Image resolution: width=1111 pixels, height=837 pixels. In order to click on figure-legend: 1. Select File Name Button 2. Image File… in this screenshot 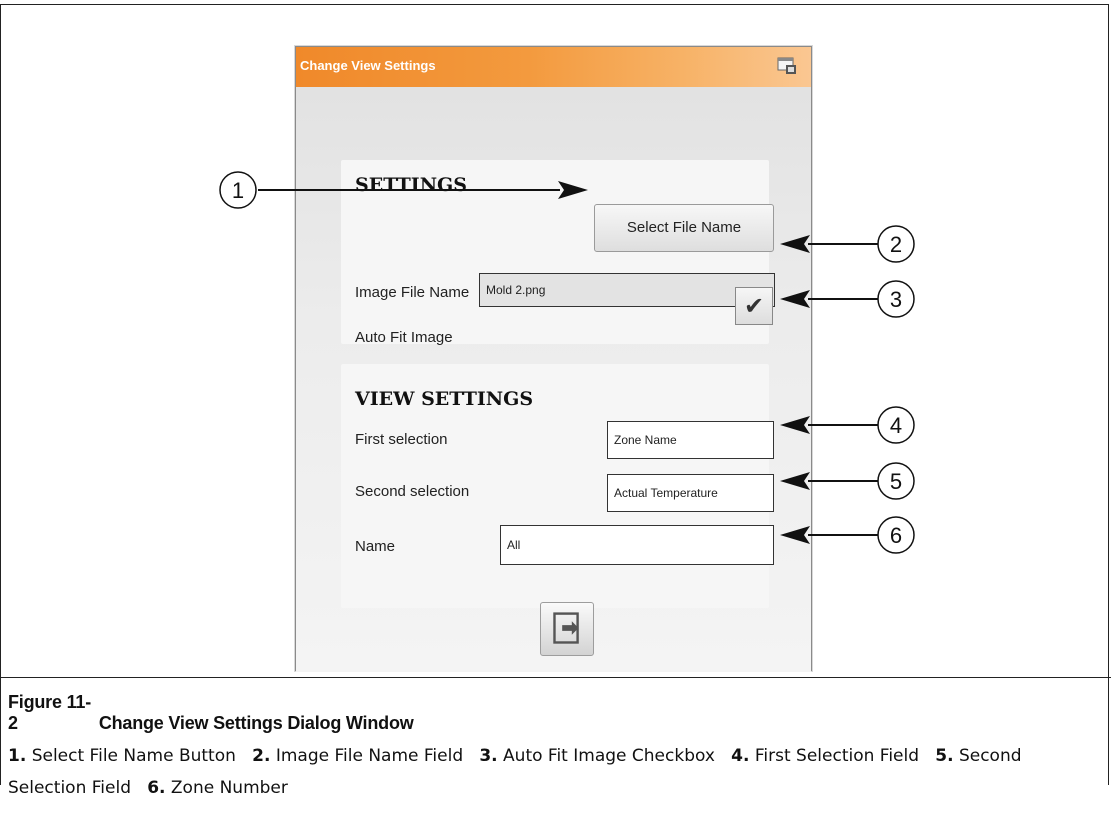, I will do `click(553, 772)`.